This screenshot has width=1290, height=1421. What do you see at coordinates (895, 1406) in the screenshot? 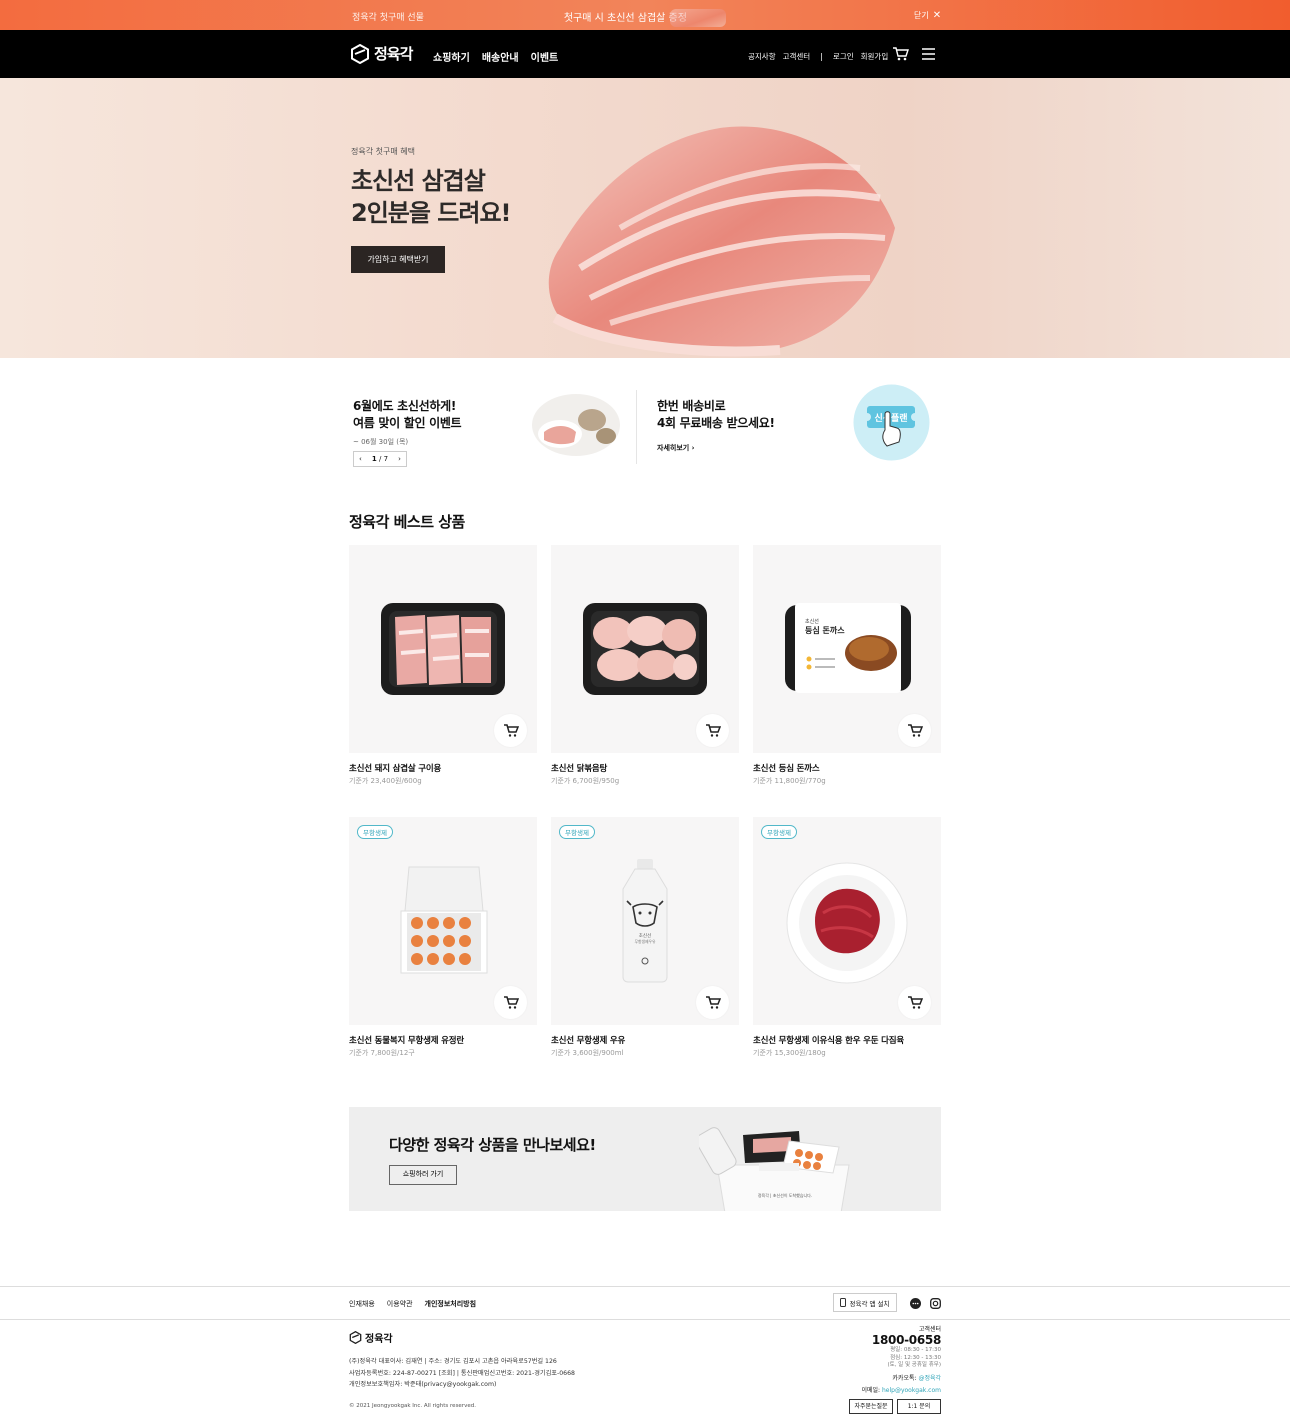
I see `cs-buttons: 자주묻는질문 1:1 문의` at bounding box center [895, 1406].